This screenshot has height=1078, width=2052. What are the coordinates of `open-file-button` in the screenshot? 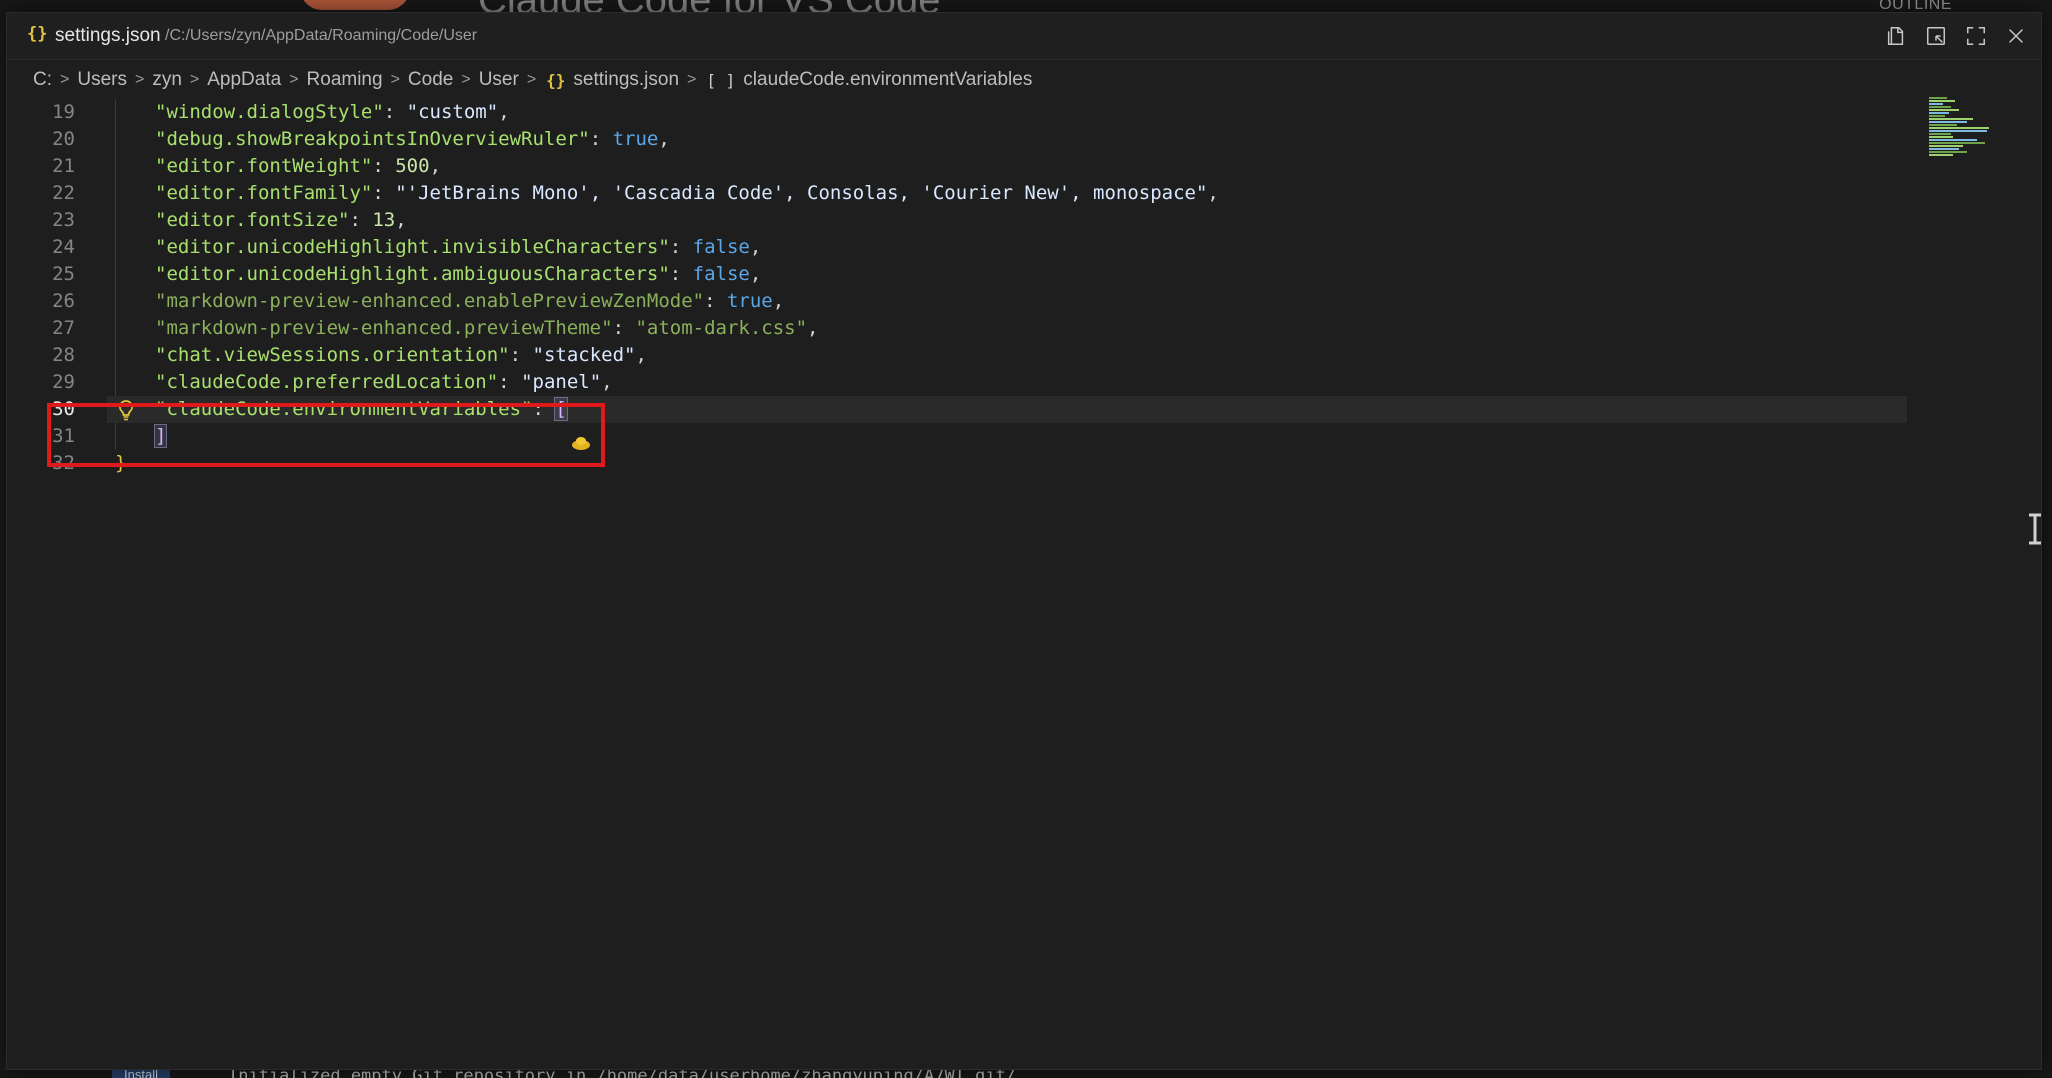 It's located at (1896, 36).